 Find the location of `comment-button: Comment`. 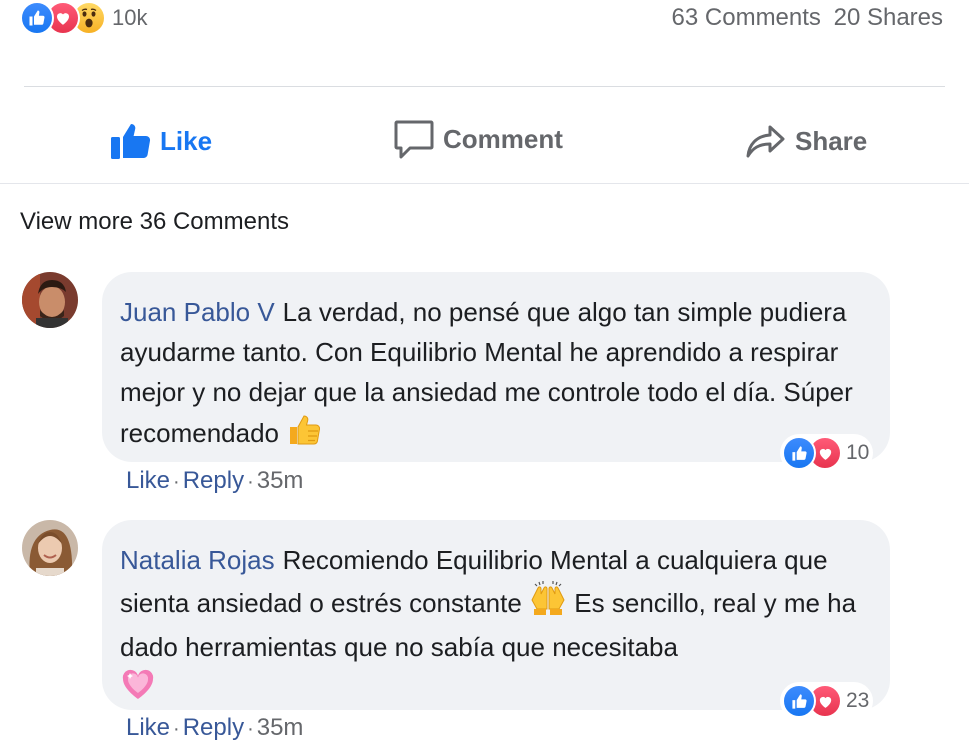

comment-button: Comment is located at coordinates (478, 139).